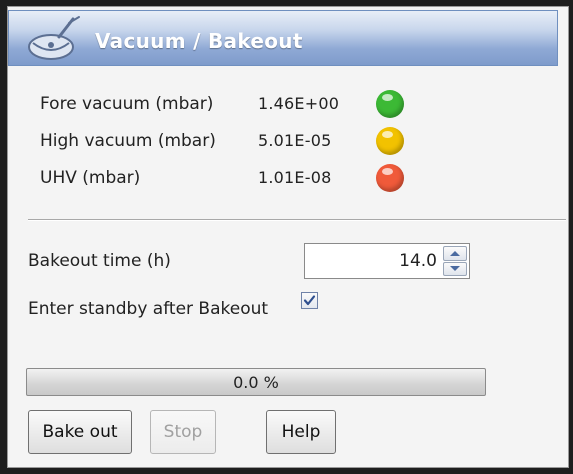  I want to click on progress-text: 0.0 %, so click(256, 382).